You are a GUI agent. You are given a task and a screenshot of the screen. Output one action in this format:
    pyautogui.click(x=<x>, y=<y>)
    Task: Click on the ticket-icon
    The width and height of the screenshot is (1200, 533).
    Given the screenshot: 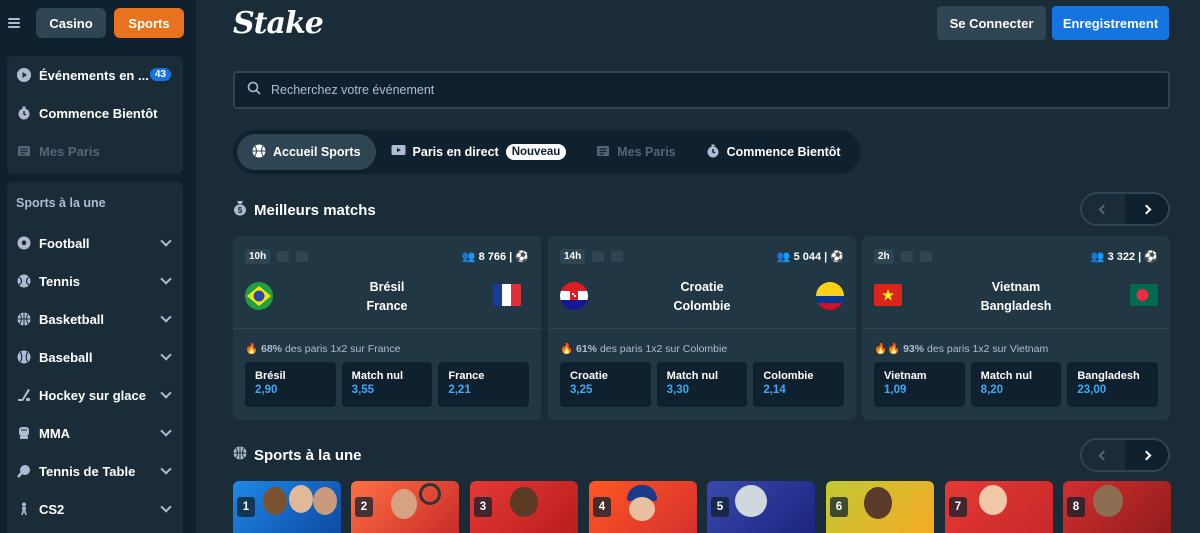 What is the action you would take?
    pyautogui.click(x=603, y=152)
    